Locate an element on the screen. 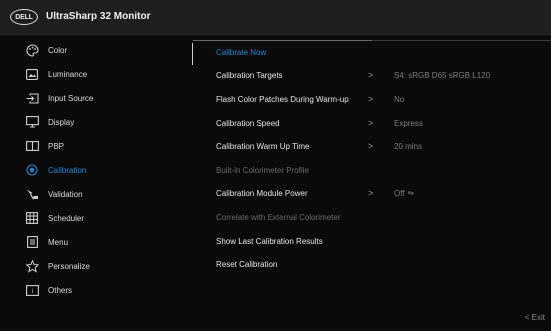  built-in-colorimeter-profile-item: Built-in Colorimeter Profile is located at coordinates (381, 170).